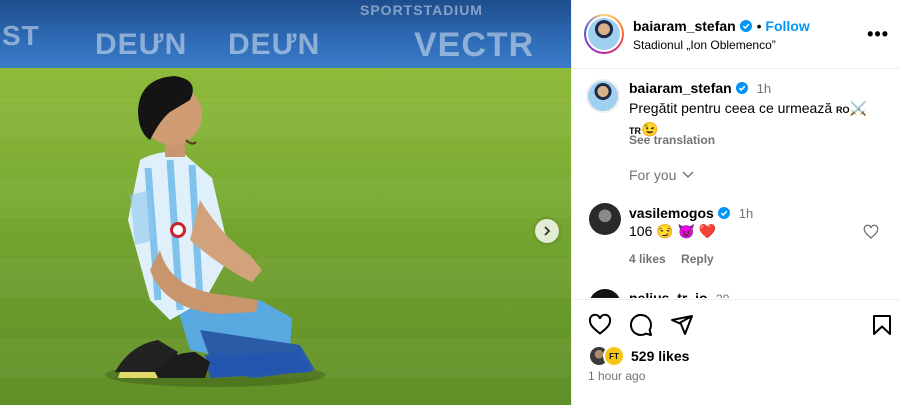 The width and height of the screenshot is (900, 405). I want to click on for-you-label: For you, so click(653, 175).